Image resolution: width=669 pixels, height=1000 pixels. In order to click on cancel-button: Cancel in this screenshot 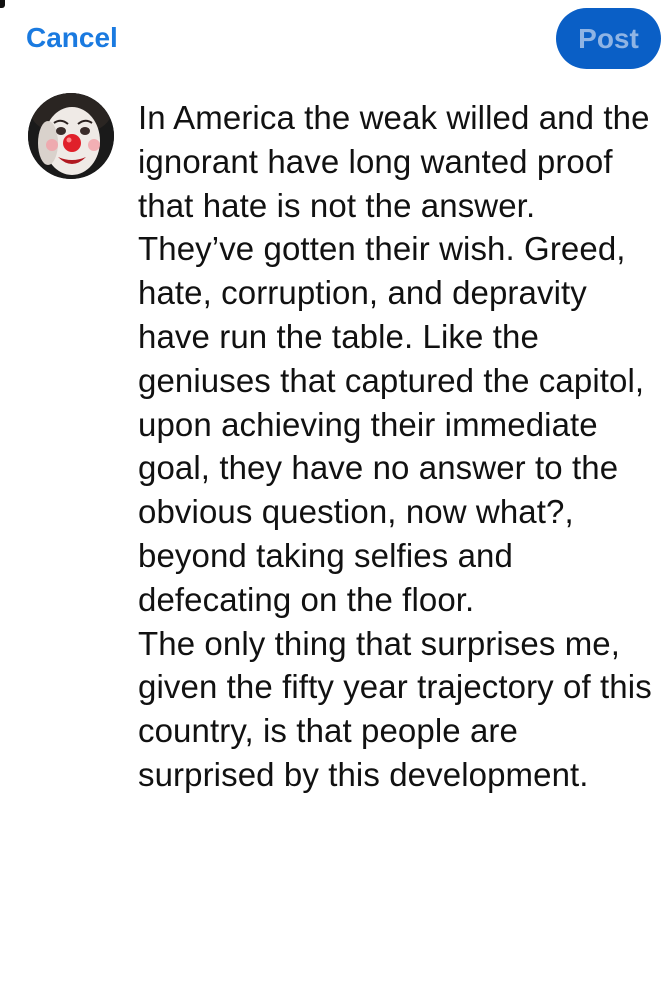, I will do `click(72, 38)`.